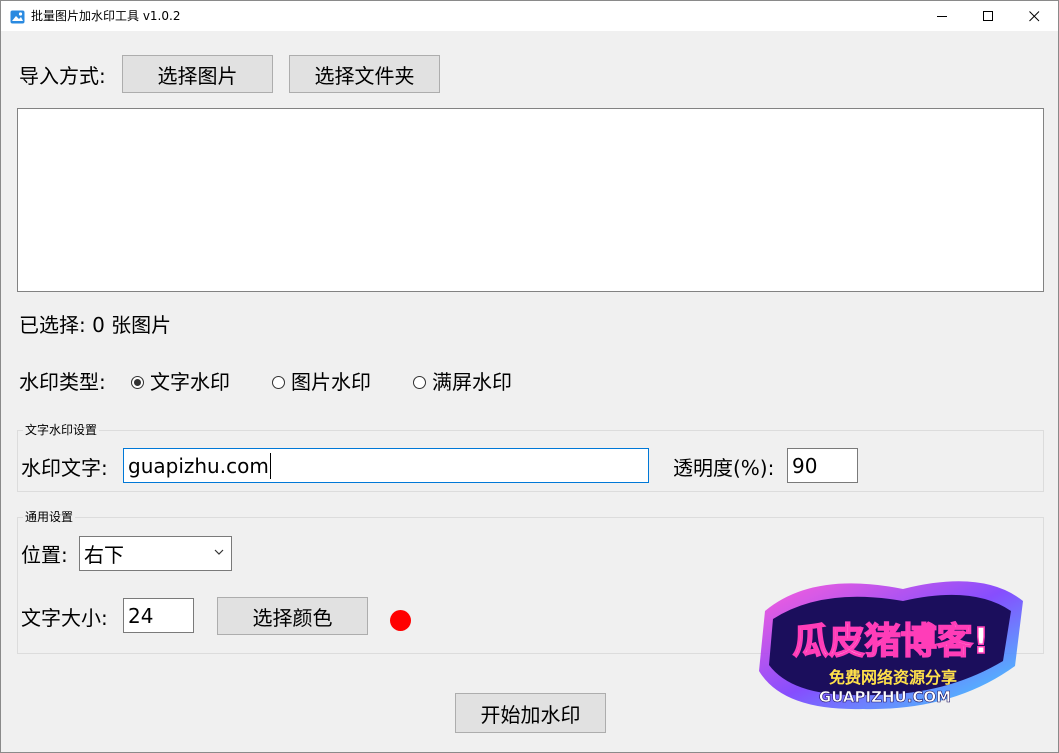 The width and height of the screenshot is (1059, 753). Describe the element at coordinates (155, 553) in the screenshot. I see `position-select: 右下` at that location.